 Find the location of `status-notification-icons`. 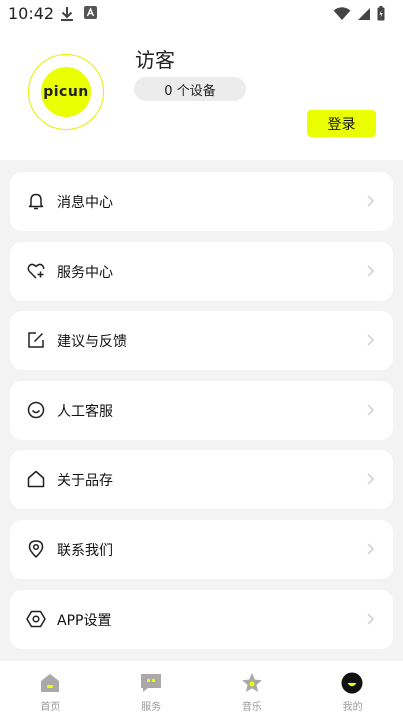

status-notification-icons is located at coordinates (78, 14).